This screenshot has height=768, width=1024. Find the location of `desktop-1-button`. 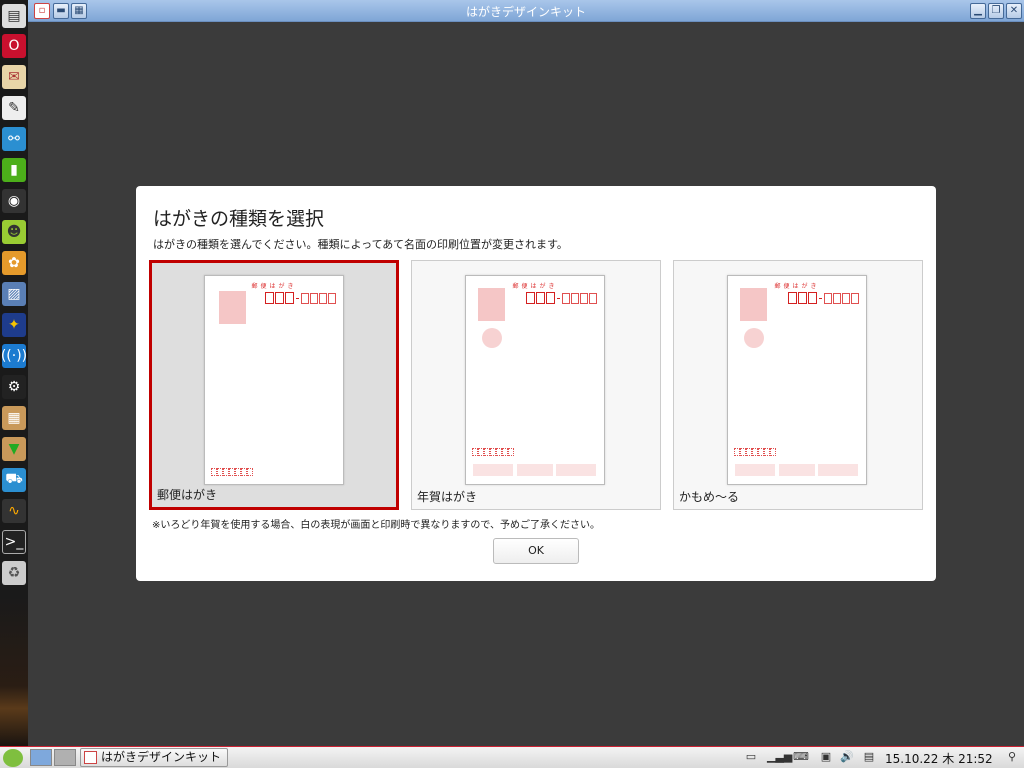

desktop-1-button is located at coordinates (41, 757).